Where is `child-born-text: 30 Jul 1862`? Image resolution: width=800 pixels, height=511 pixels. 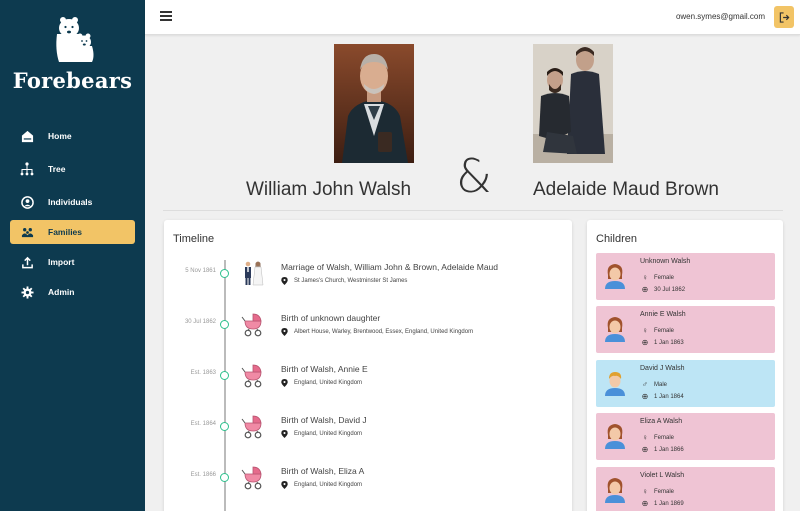
child-born-text: 30 Jul 1862 is located at coordinates (670, 289).